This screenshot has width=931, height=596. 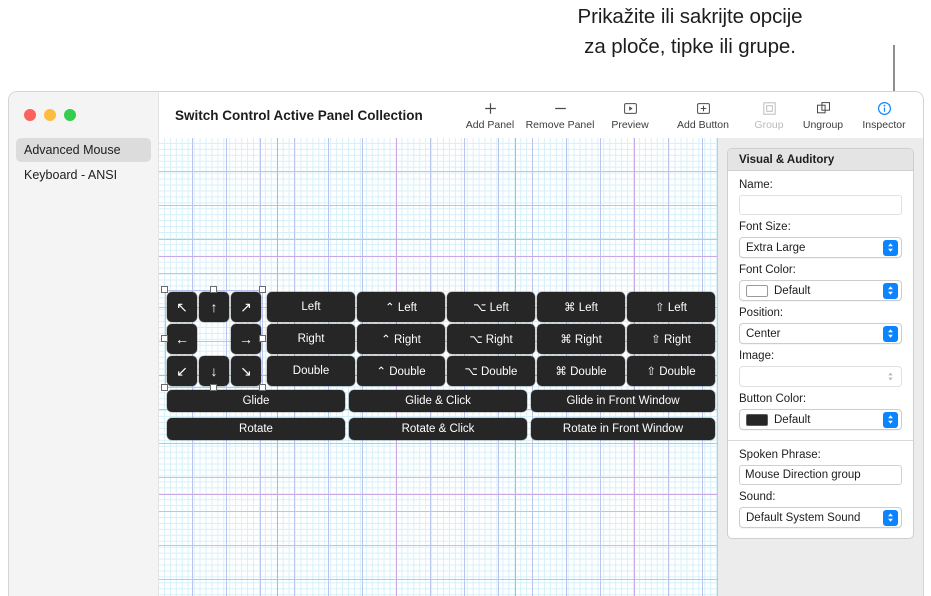 I want to click on panel-action-button: ⌥ Right, so click(x=491, y=339).